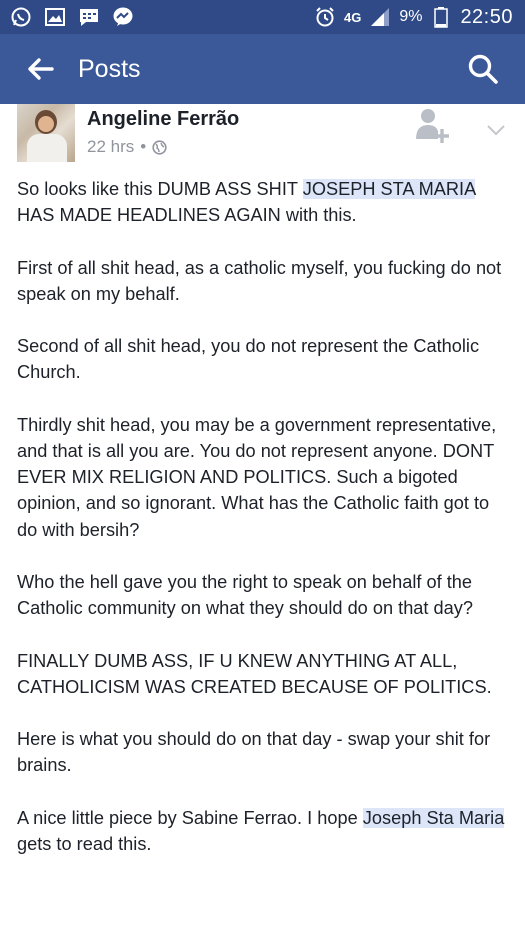 This screenshot has height=933, width=525. Describe the element at coordinates (110, 147) in the screenshot. I see `post-time: 22 hrs` at that location.